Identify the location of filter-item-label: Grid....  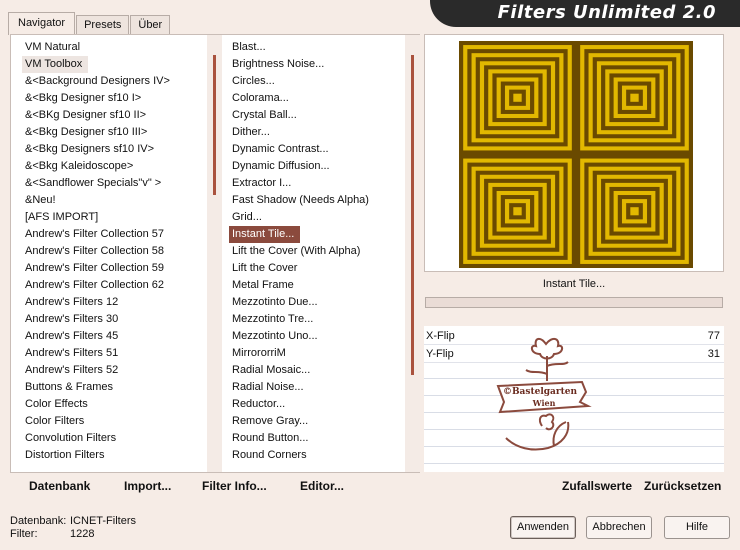
(247, 217).